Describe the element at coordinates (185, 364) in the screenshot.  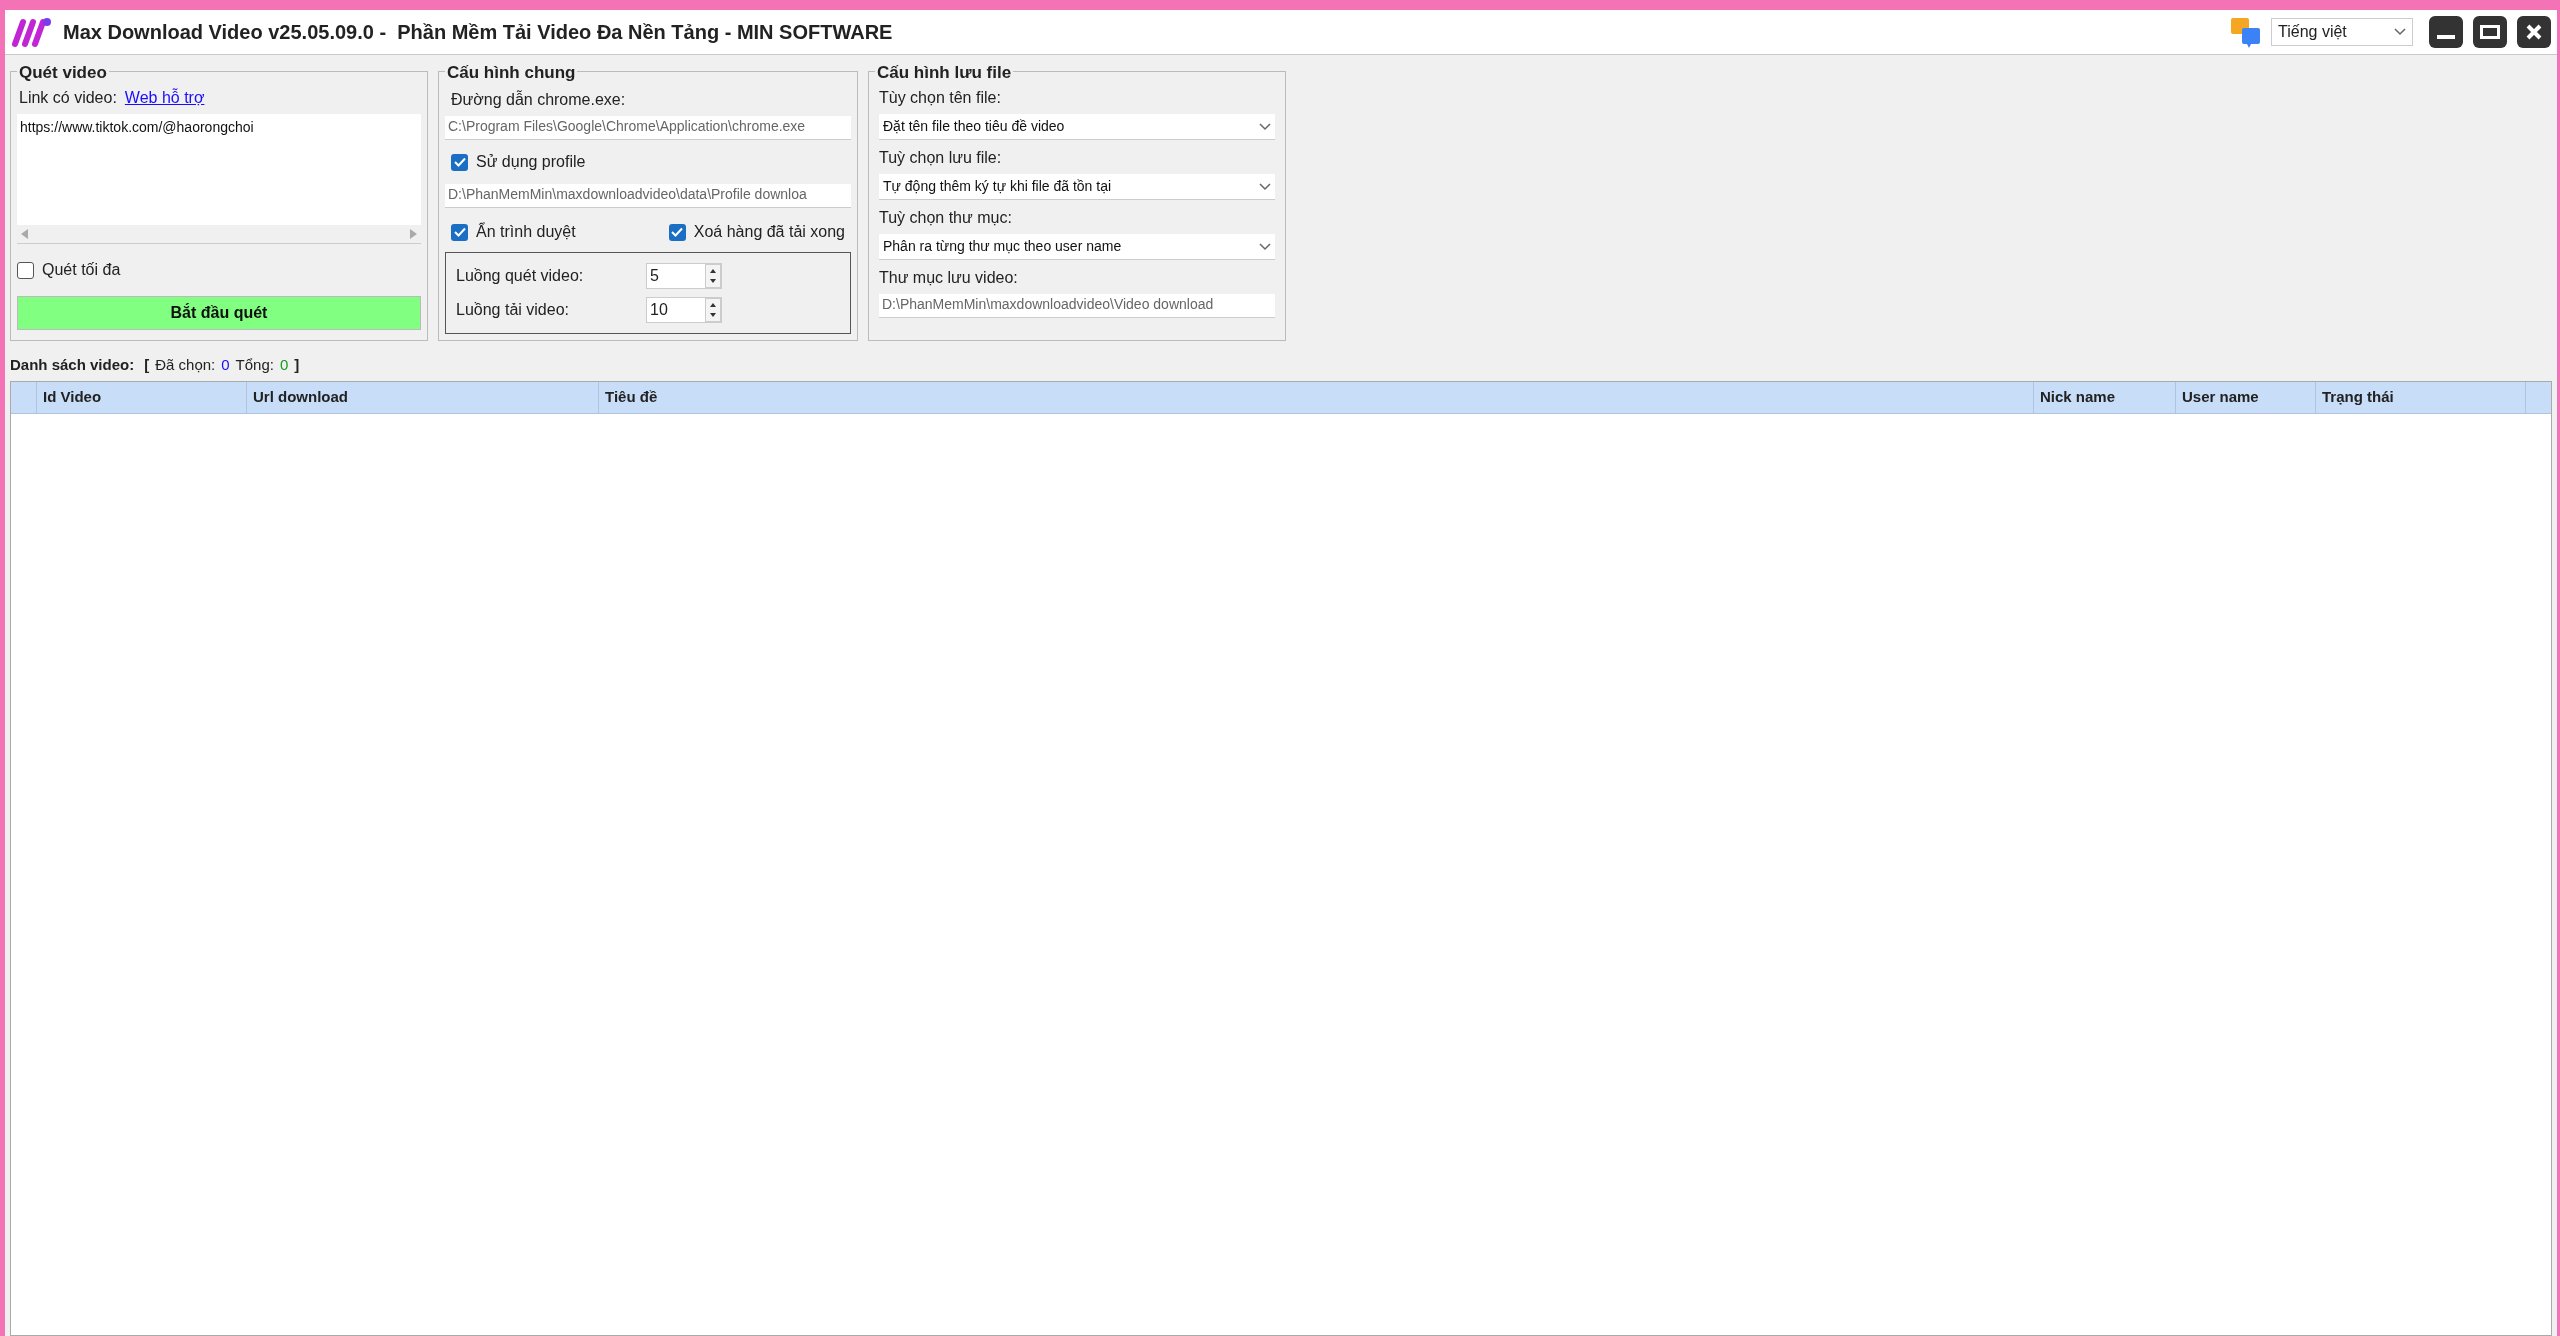
I see `selected-label: Đã chọn:` at that location.